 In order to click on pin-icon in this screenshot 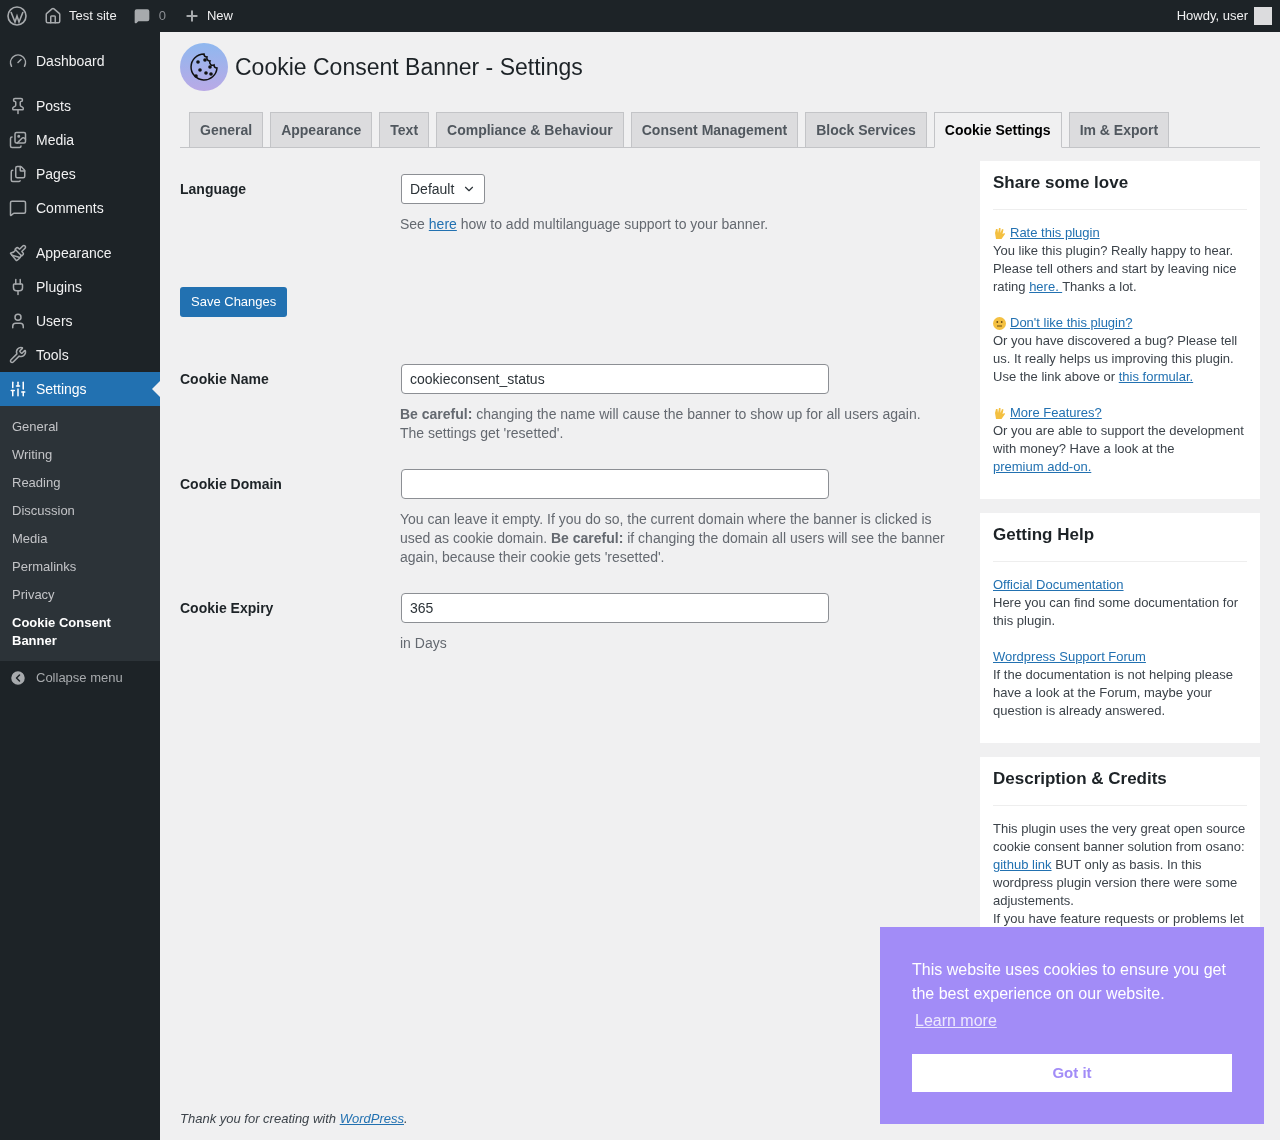, I will do `click(18, 106)`.